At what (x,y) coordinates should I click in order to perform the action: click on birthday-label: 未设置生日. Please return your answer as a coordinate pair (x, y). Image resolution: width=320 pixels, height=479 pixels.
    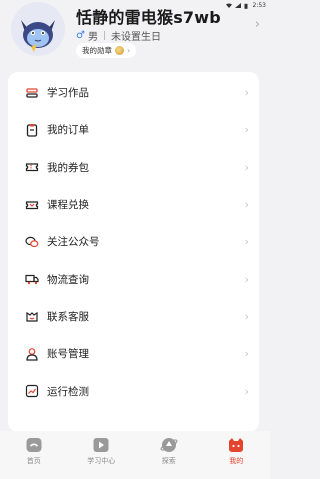
    Looking at the image, I should click on (135, 37).